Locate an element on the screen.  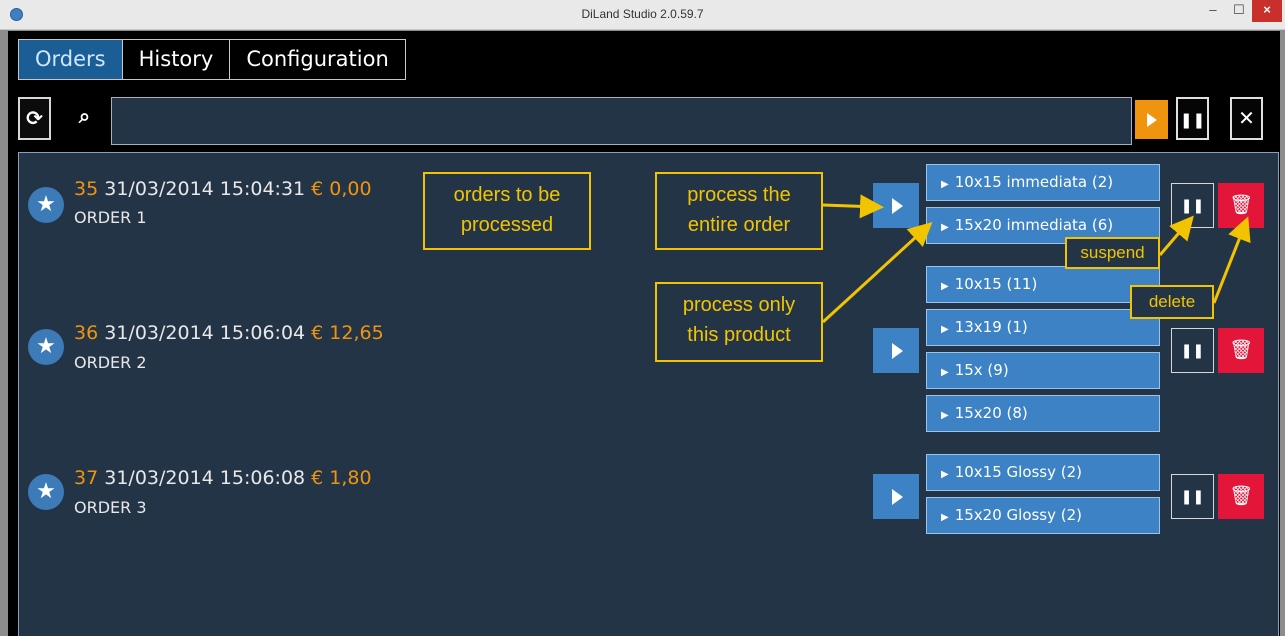
product-item: ▶ 15x20 Glossy (2) is located at coordinates (1043, 515).